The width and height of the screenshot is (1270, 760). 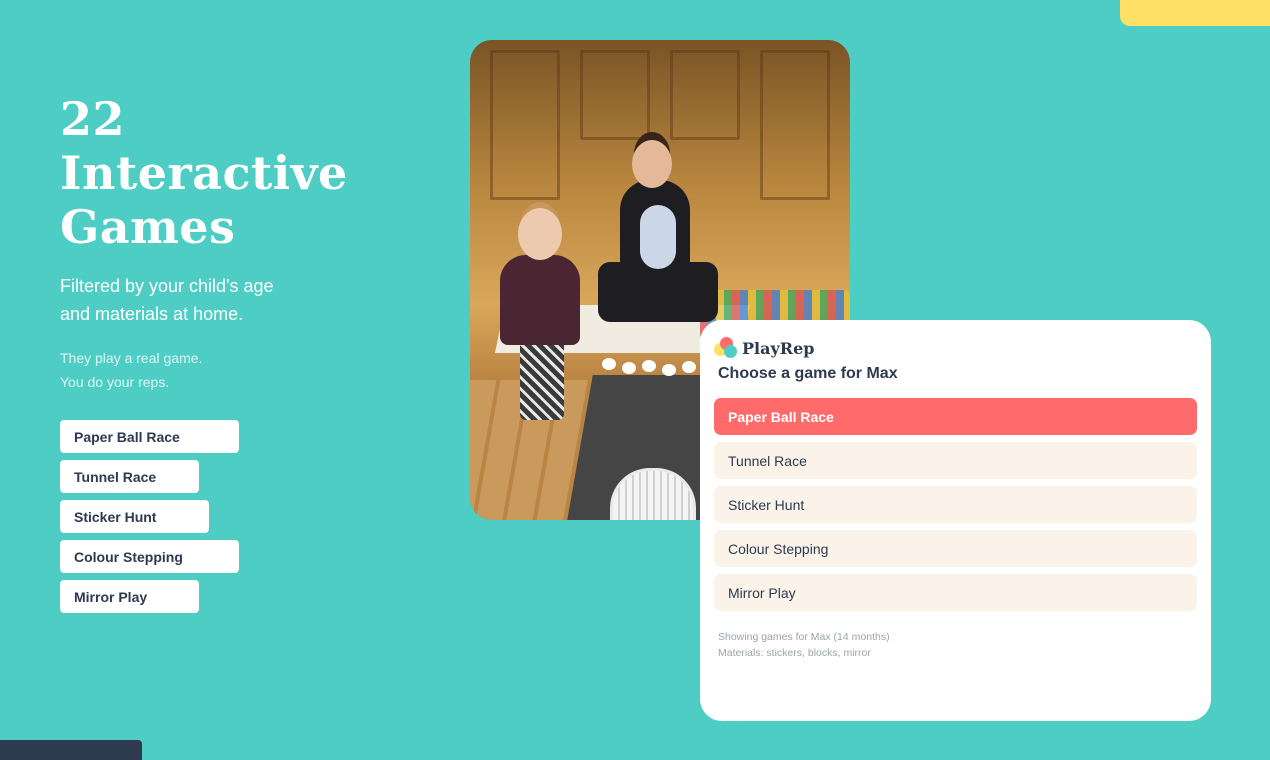 What do you see at coordinates (190, 370) in the screenshot?
I see `hero-tagline: They play a real game. You do your reps.` at bounding box center [190, 370].